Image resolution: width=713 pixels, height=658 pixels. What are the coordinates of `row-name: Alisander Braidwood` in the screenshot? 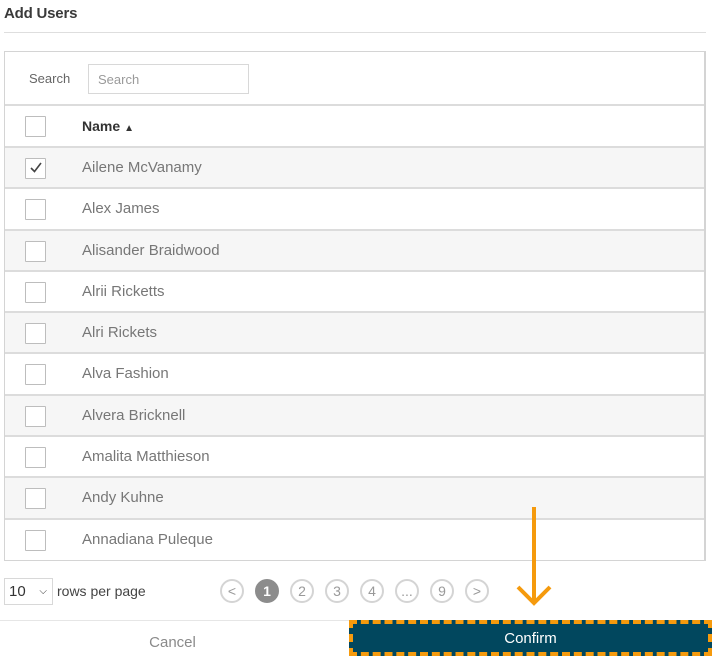 It's located at (151, 250).